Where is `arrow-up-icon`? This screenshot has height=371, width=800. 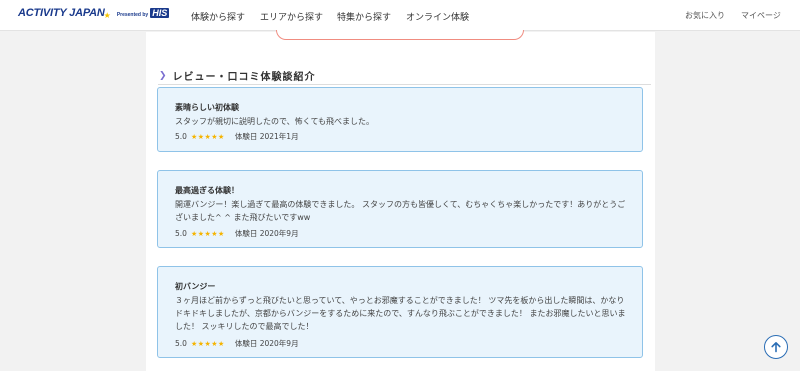
arrow-up-icon is located at coordinates (776, 347).